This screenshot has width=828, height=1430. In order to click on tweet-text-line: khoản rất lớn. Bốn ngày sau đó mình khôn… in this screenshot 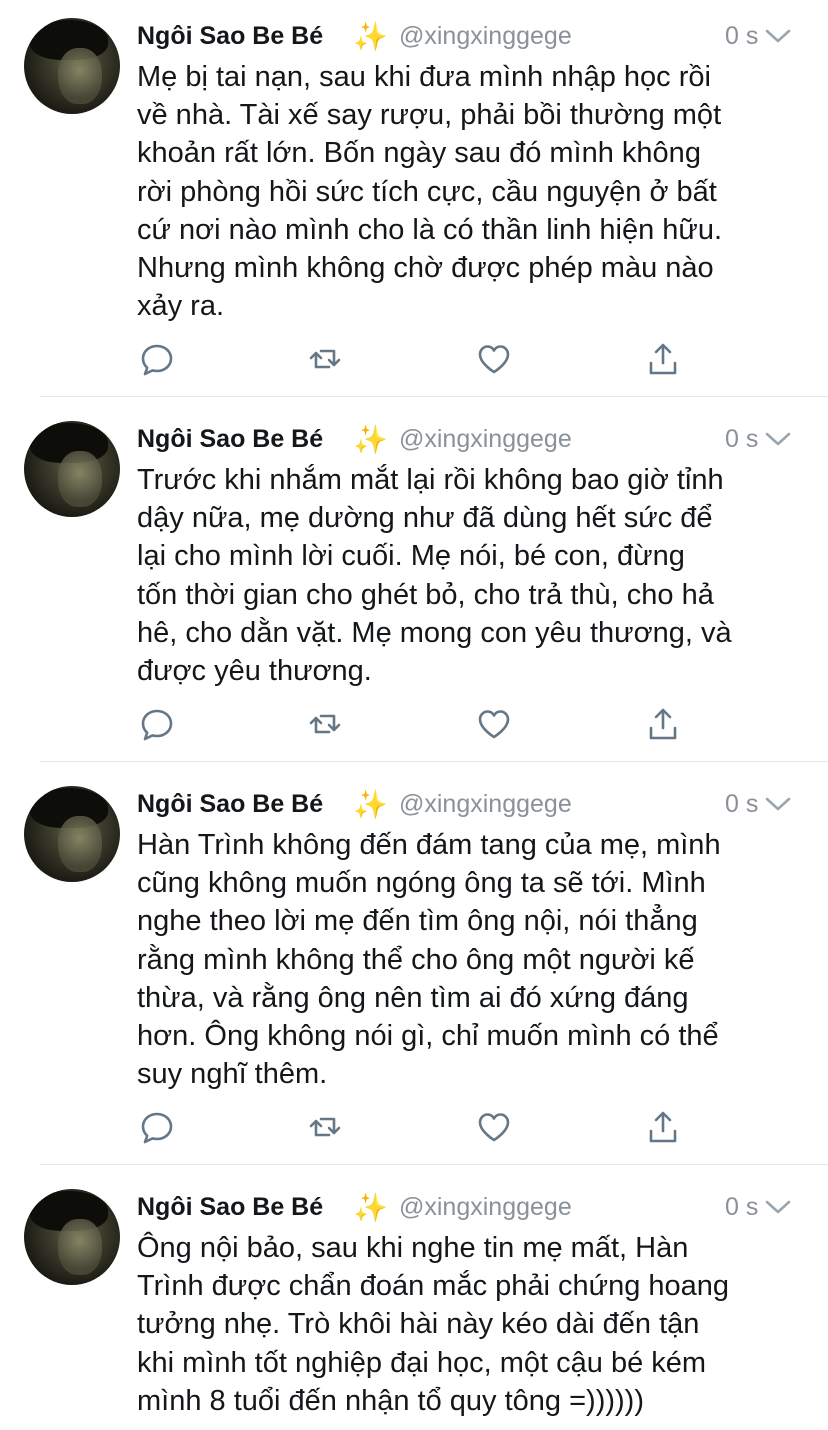, I will do `click(419, 153)`.